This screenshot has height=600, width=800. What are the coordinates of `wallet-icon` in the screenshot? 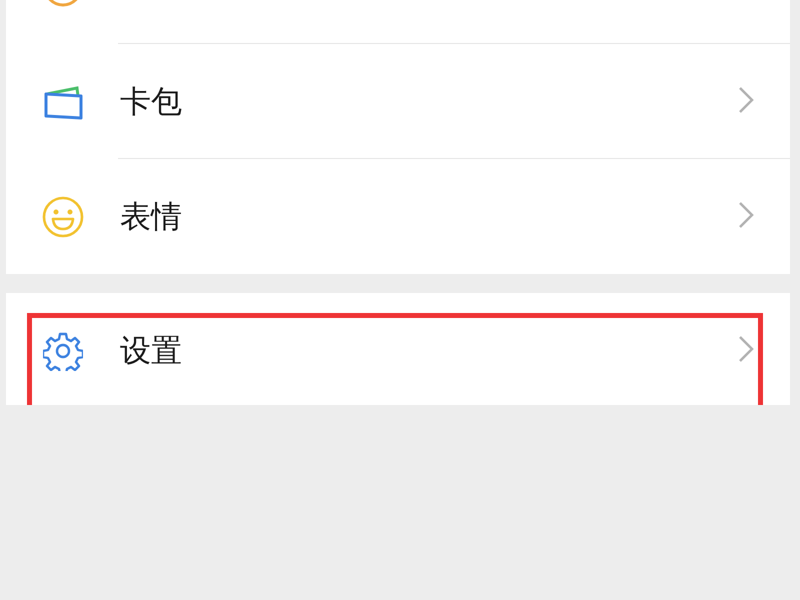 It's located at (63, 102).